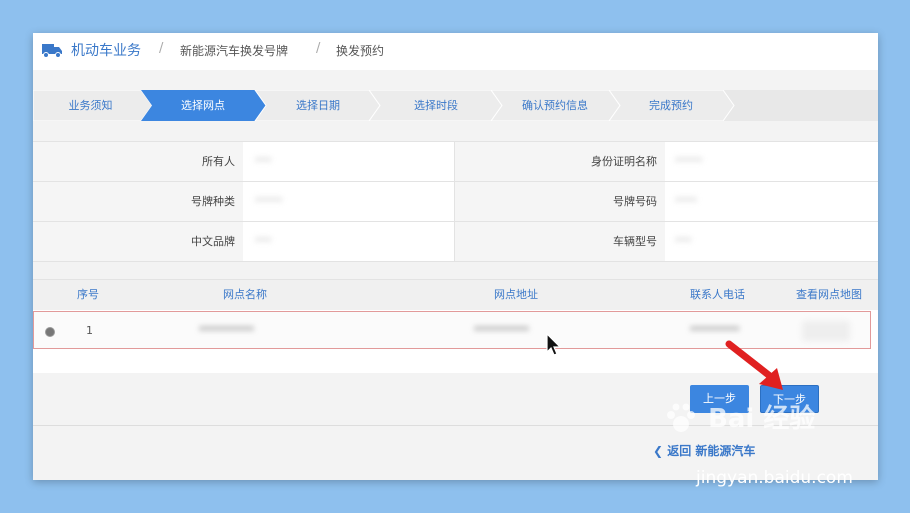 The height and width of the screenshot is (513, 910). What do you see at coordinates (826, 331) in the screenshot?
I see `view-map-button` at bounding box center [826, 331].